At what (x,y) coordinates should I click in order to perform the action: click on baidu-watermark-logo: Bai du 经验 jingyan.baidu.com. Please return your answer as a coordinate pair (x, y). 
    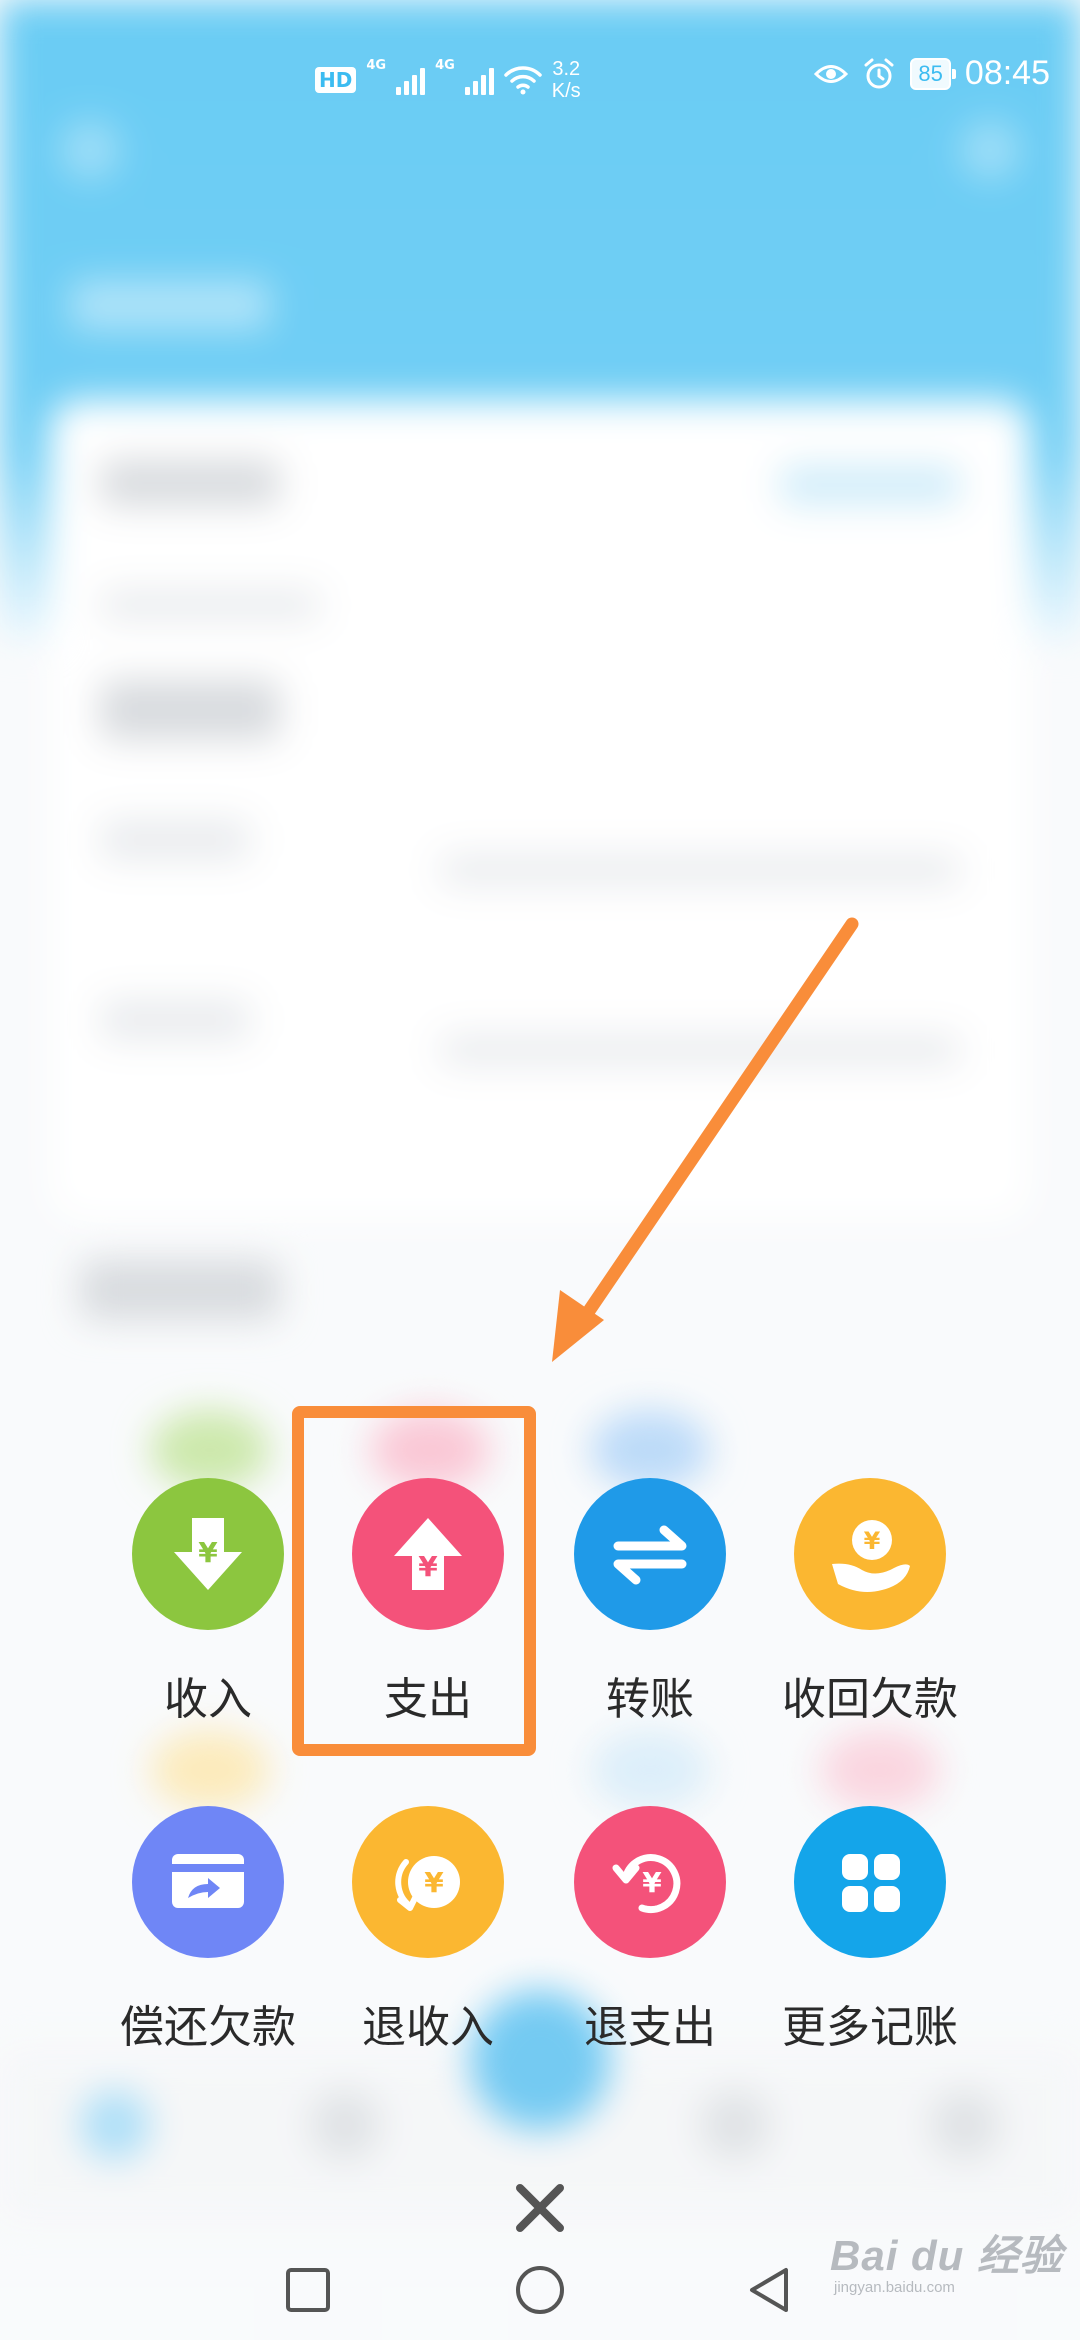
    Looking at the image, I should click on (946, 2259).